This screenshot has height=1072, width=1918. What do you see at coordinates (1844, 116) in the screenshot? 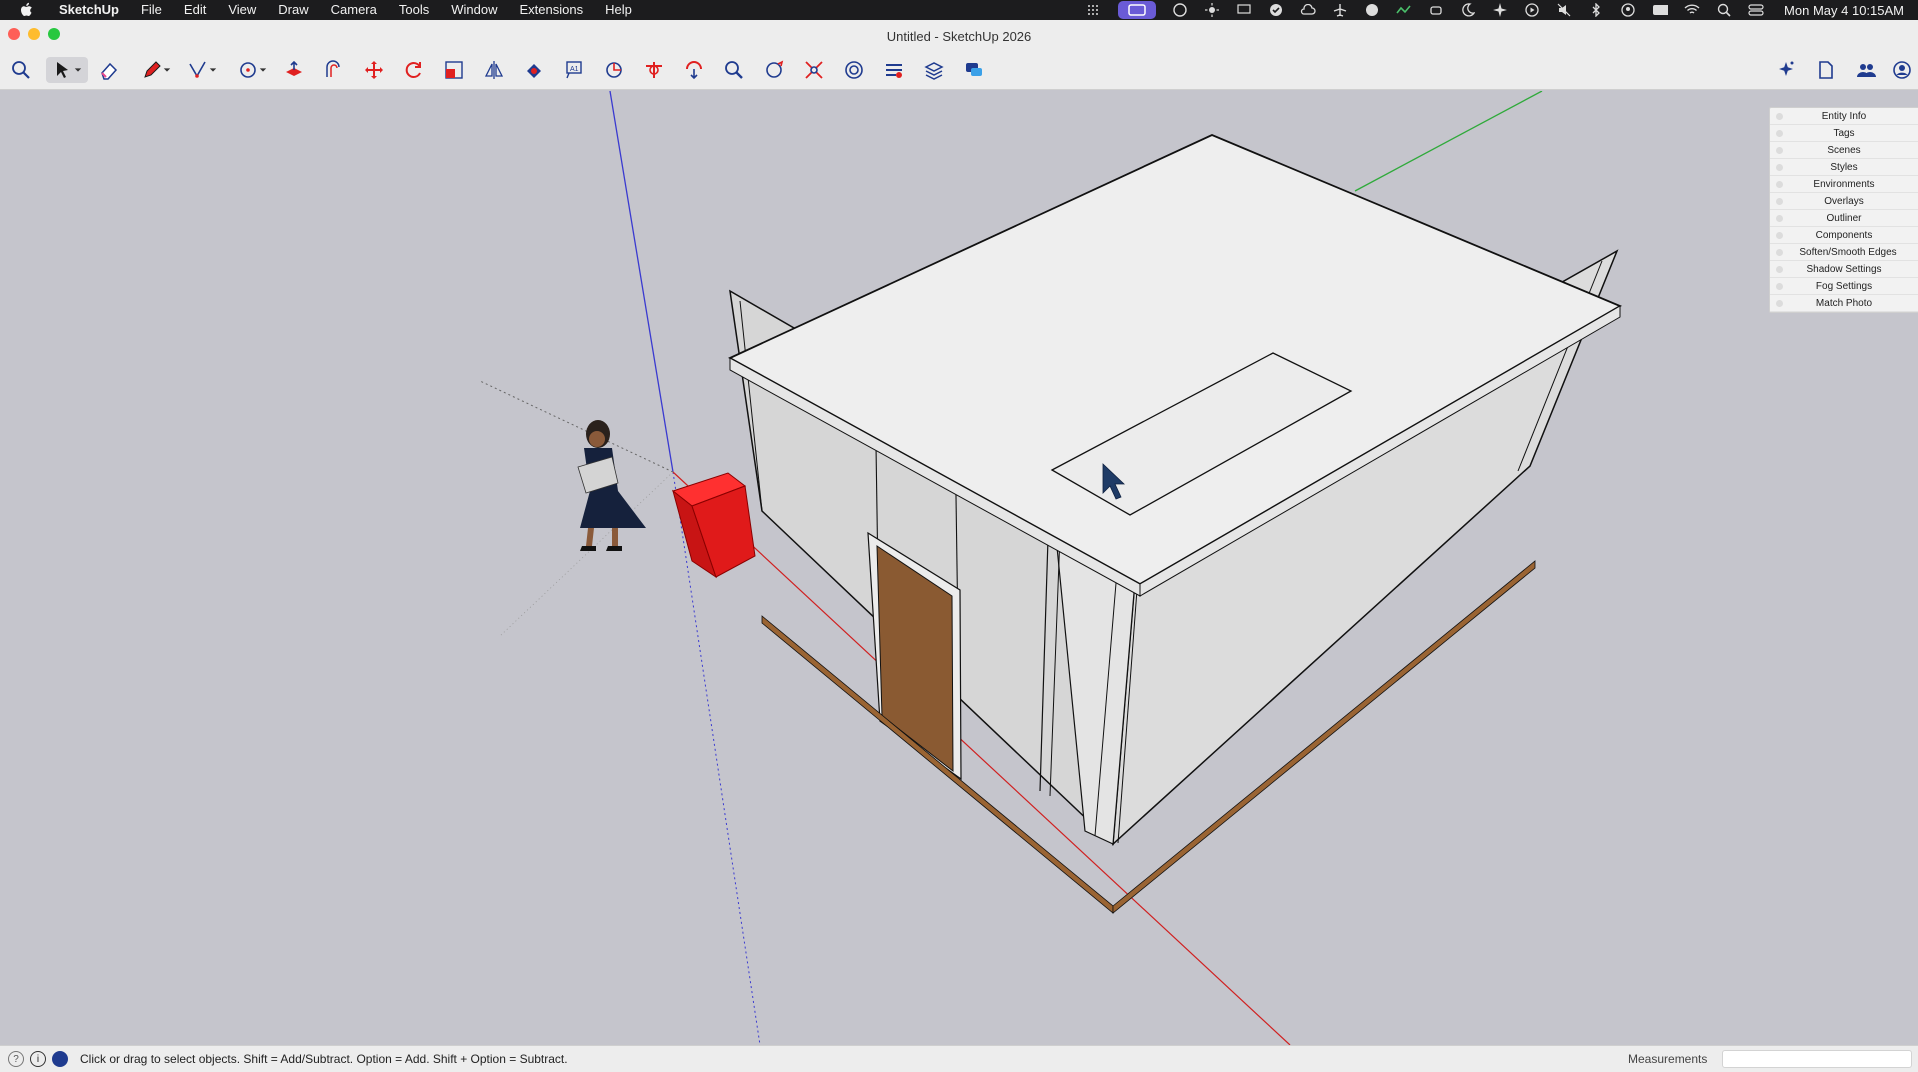
I see `tray-entity-info: Entity Info` at bounding box center [1844, 116].